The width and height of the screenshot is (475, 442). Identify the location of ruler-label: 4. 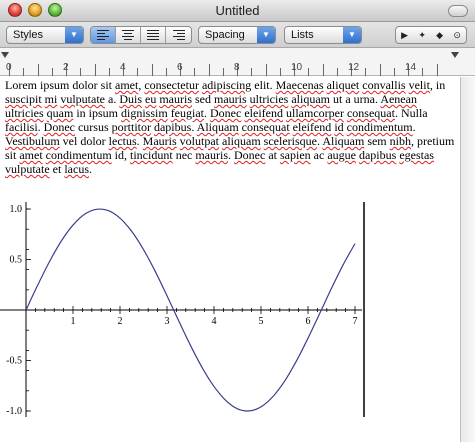
(123, 67).